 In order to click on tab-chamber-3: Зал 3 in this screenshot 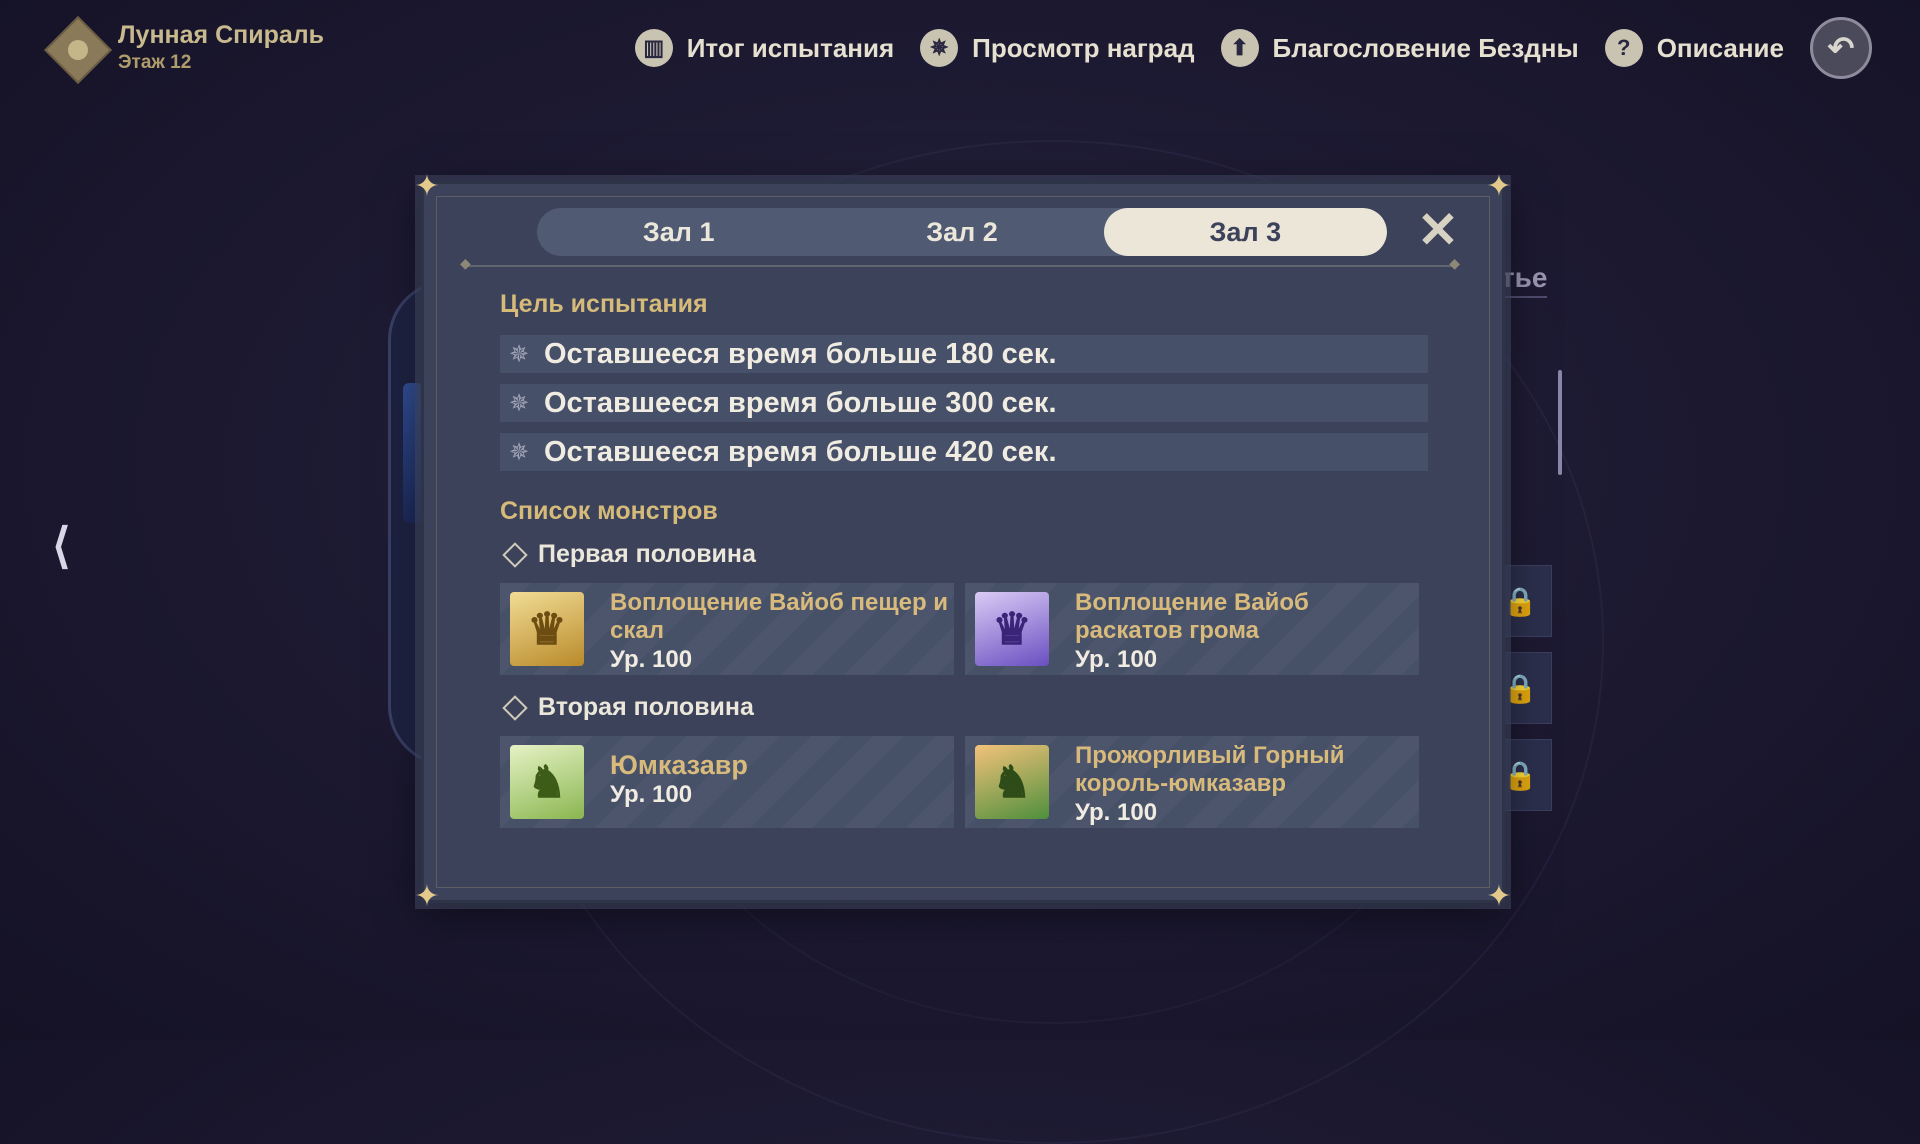, I will do `click(1245, 232)`.